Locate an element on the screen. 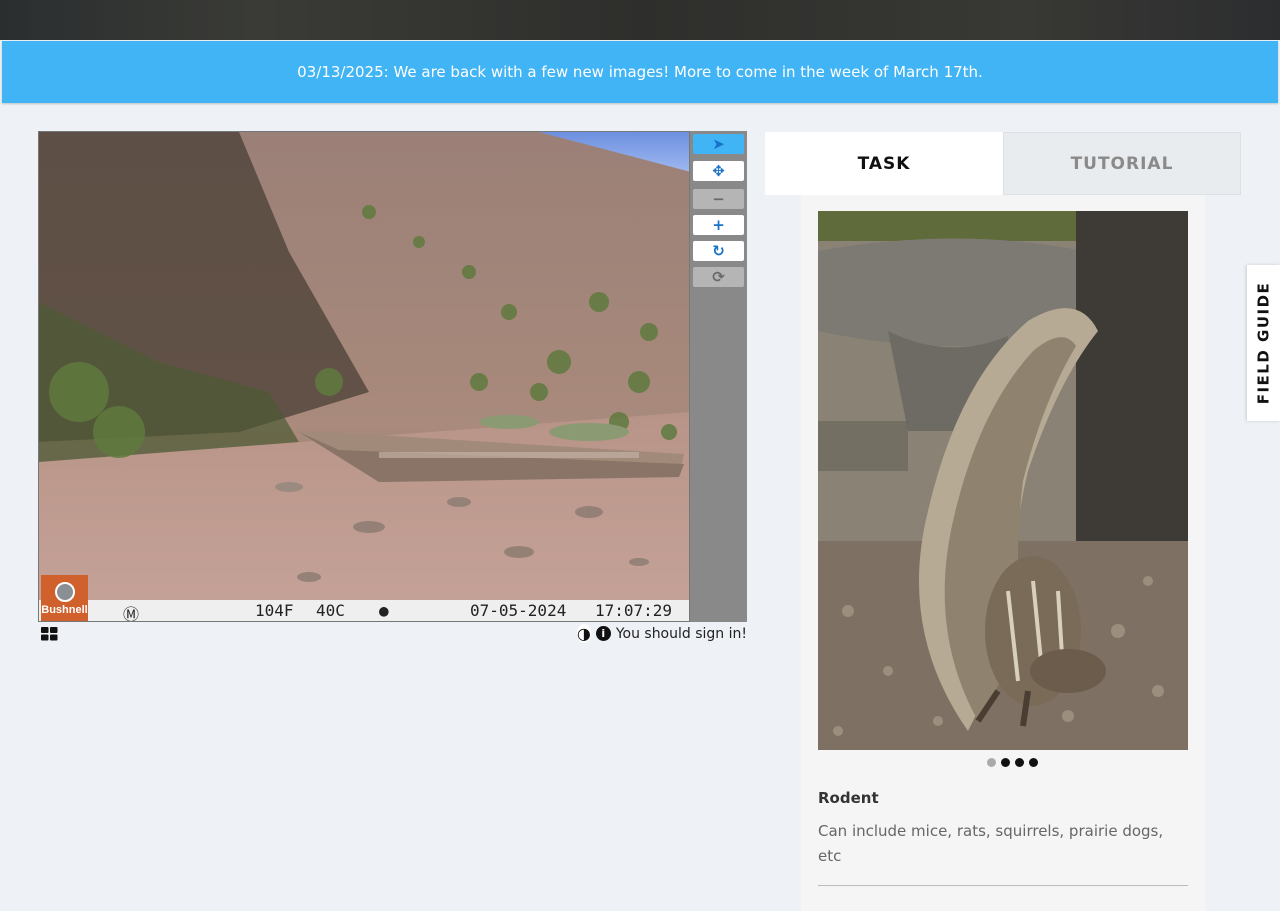 Image resolution: width=1280 pixels, height=911 pixels. pointer-icon: ➤ is located at coordinates (718, 144).